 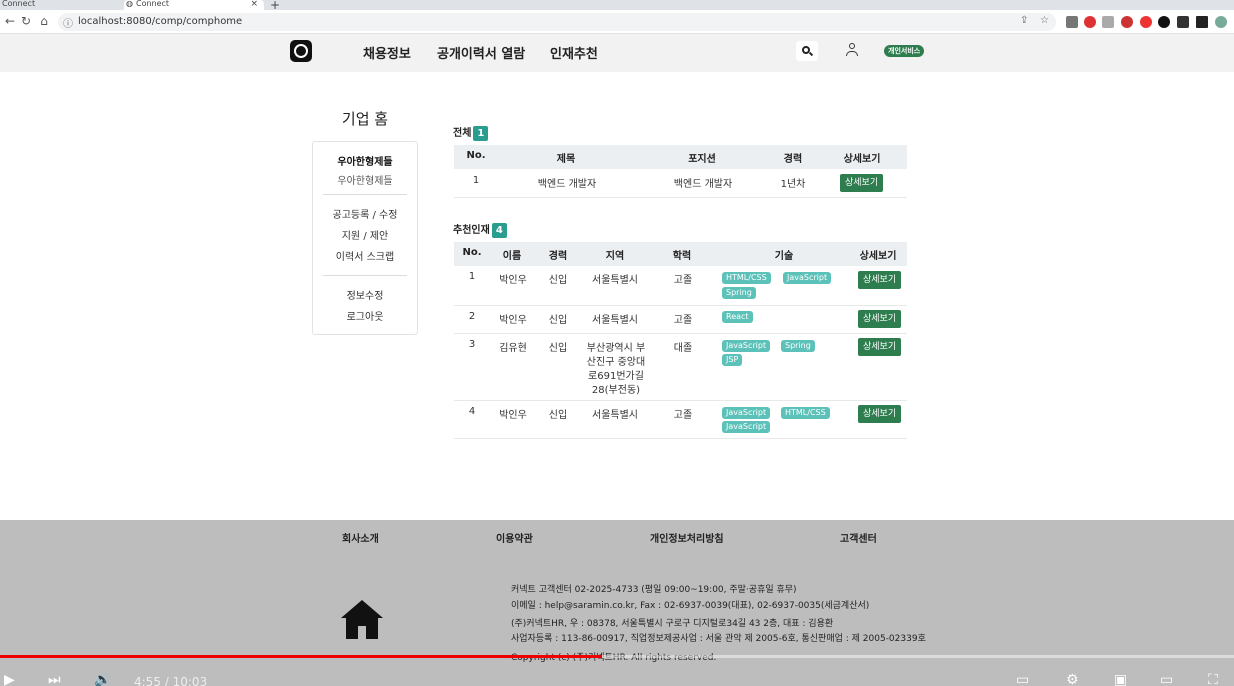 I want to click on tab-title: Connect, so click(x=152, y=4).